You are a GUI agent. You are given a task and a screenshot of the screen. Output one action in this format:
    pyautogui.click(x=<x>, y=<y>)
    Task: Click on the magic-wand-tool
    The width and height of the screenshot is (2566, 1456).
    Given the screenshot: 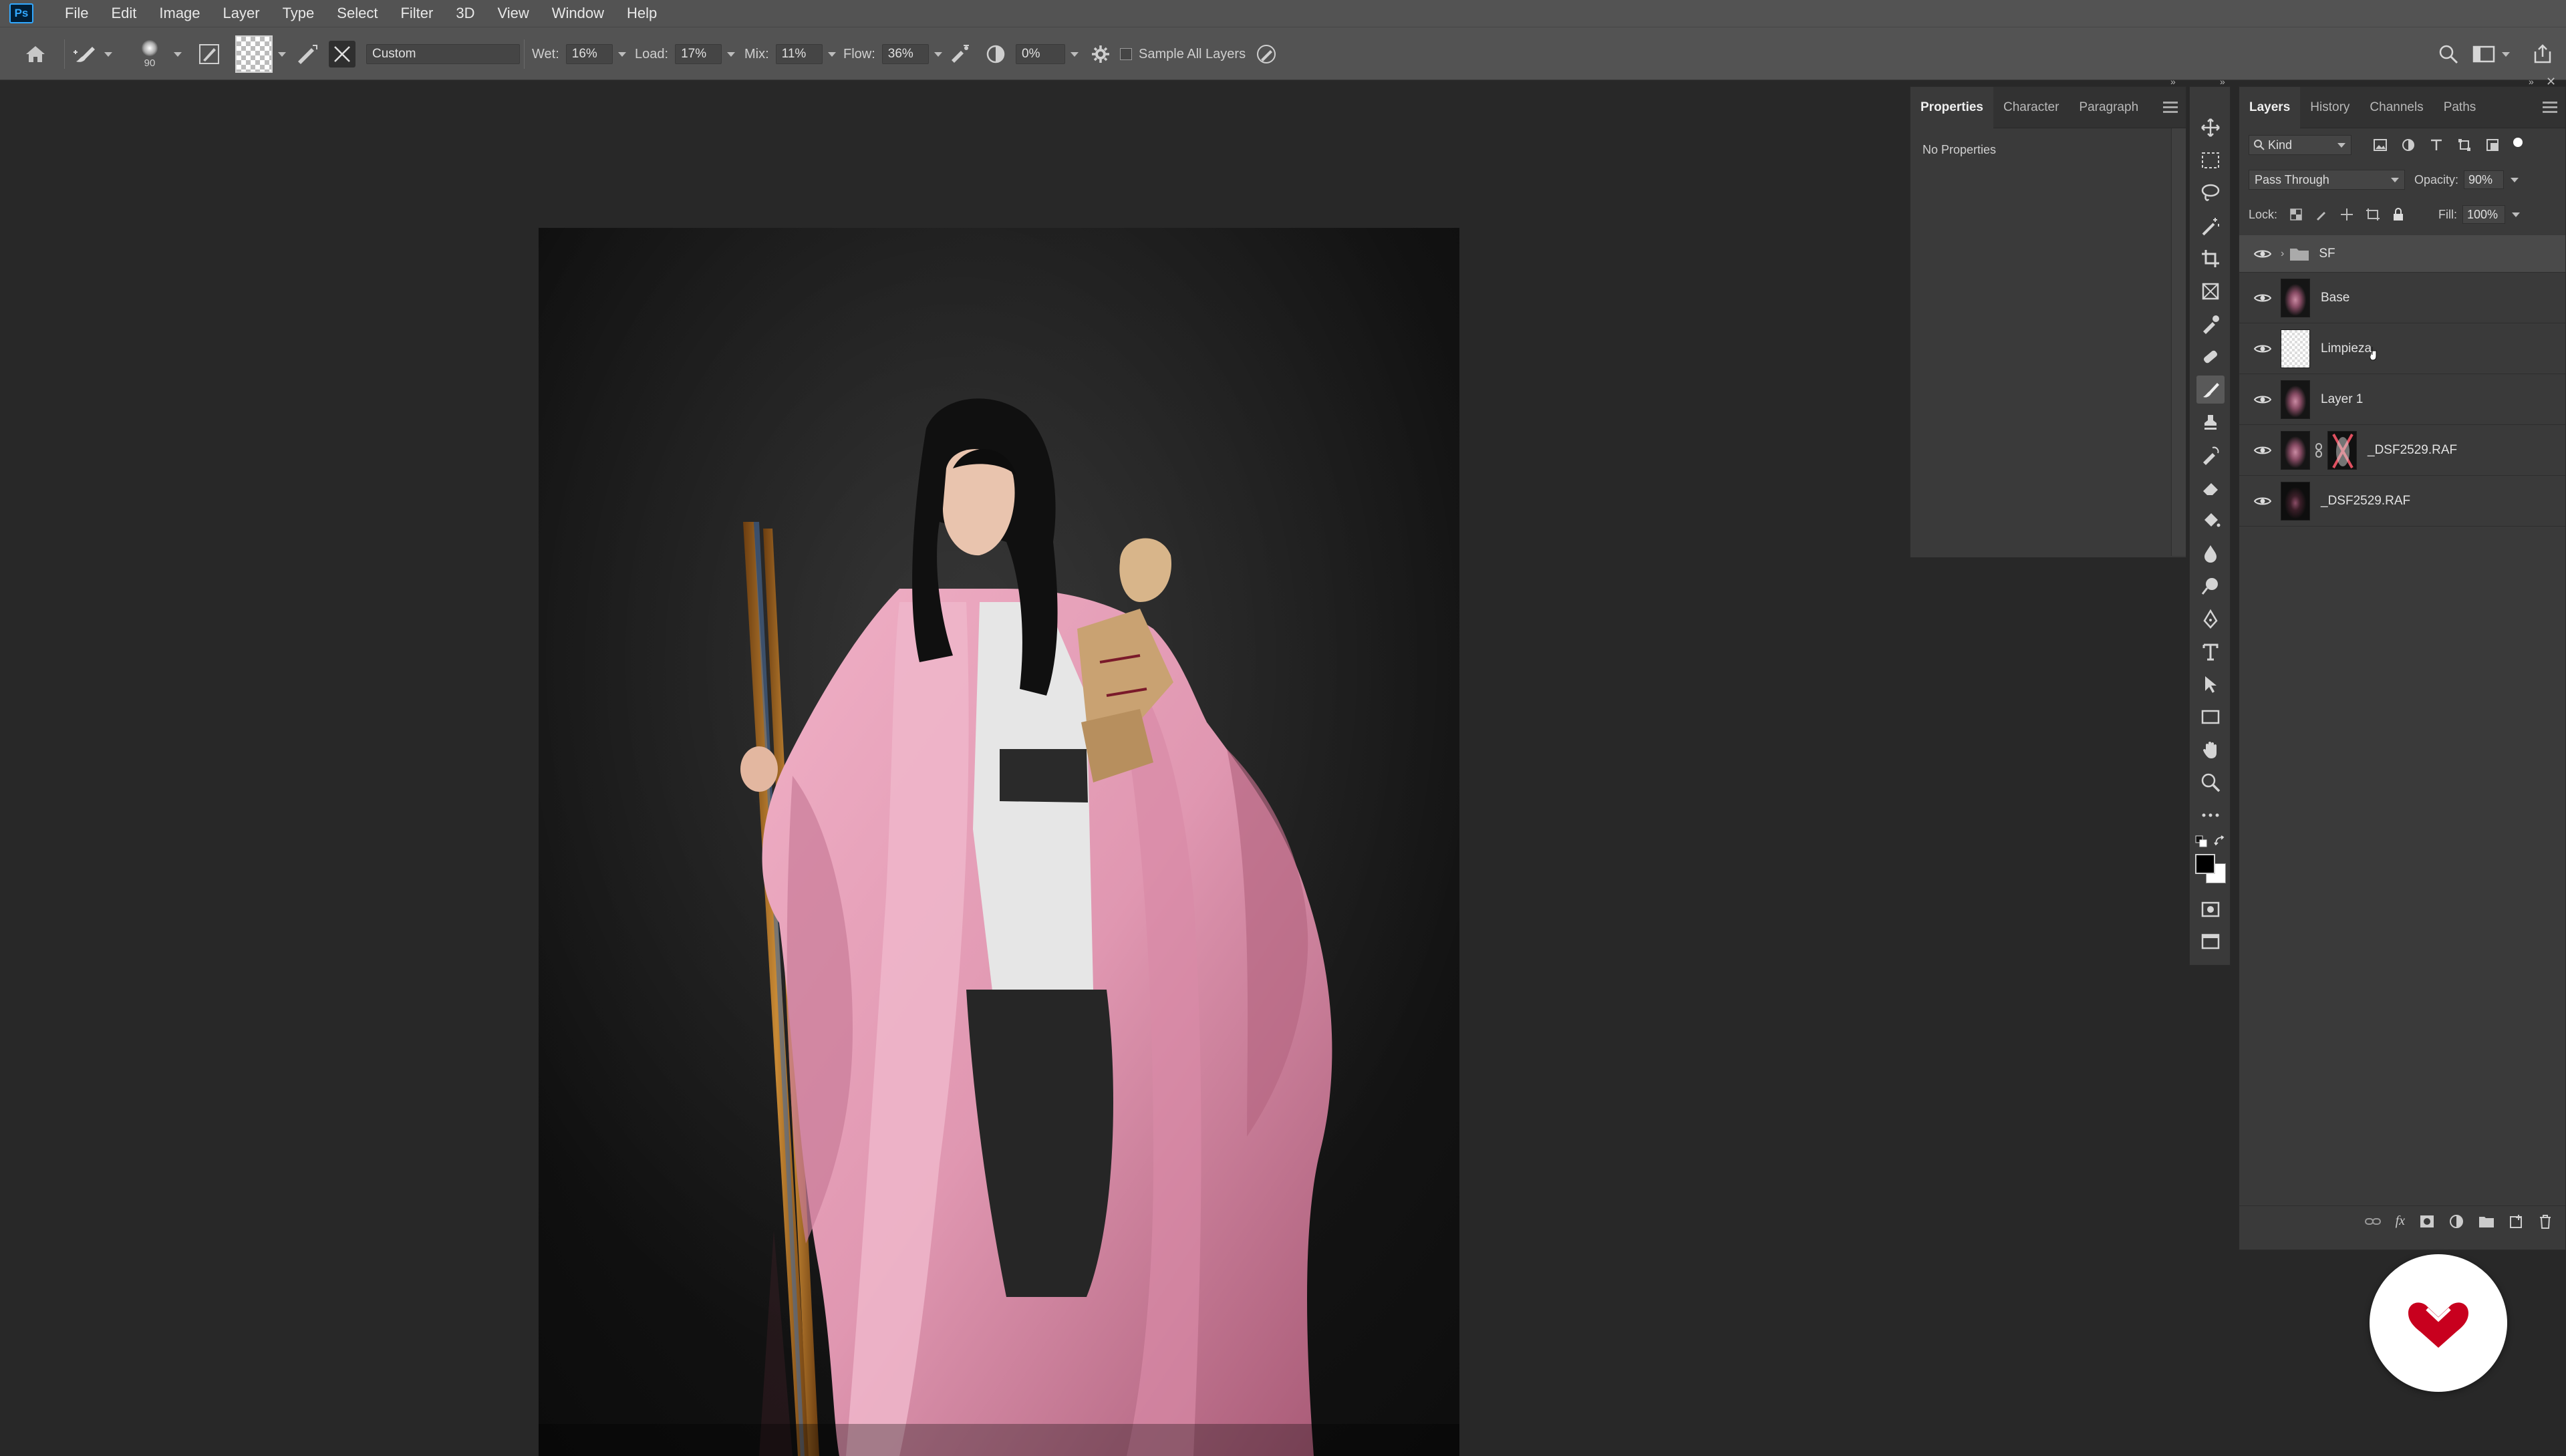 What is the action you would take?
    pyautogui.click(x=2210, y=226)
    